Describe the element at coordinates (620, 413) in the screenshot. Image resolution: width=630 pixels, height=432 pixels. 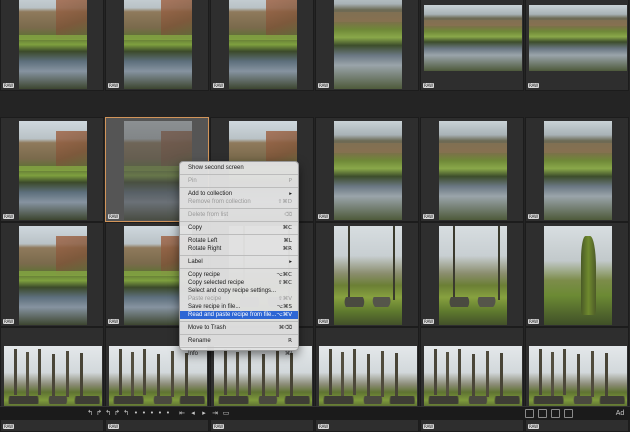
I see `panel-toggle-label: Ad` at that location.